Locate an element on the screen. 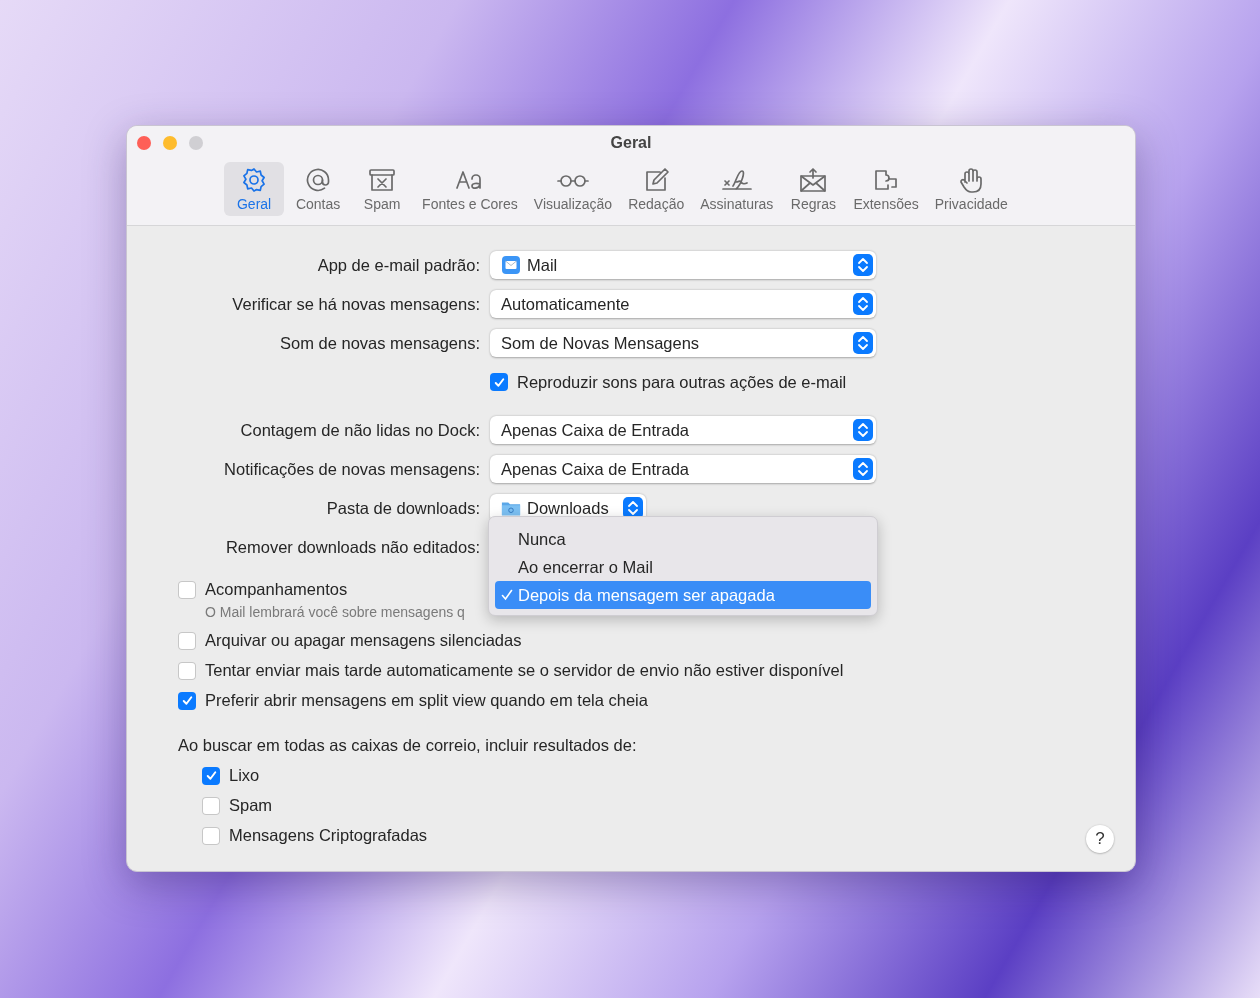  checkbox: Acompanhamentos is located at coordinates (263, 589).